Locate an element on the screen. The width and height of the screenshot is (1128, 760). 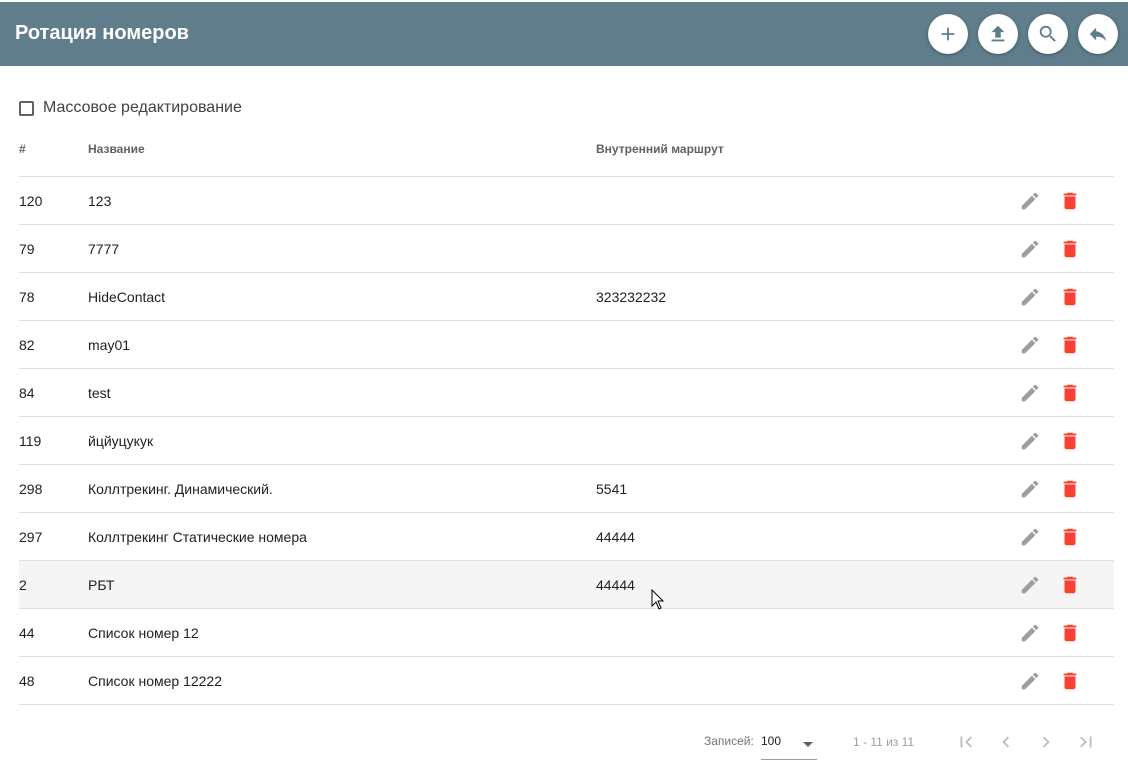
prev-page-button is located at coordinates (1006, 742).